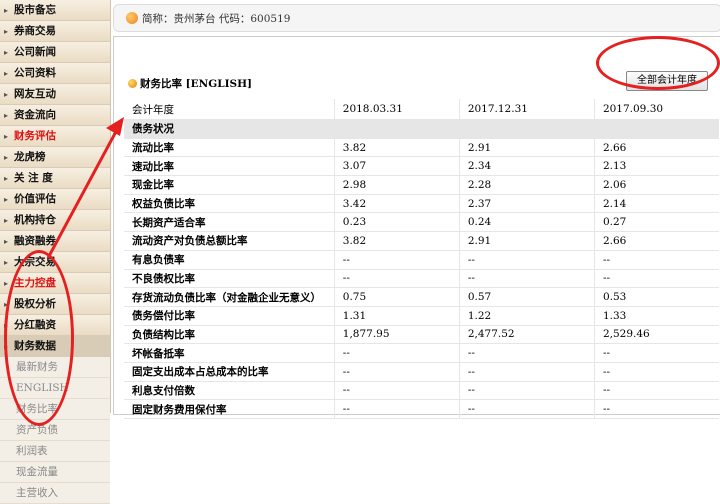  I want to click on sidebar-subitem: 资产负债, so click(55, 430).